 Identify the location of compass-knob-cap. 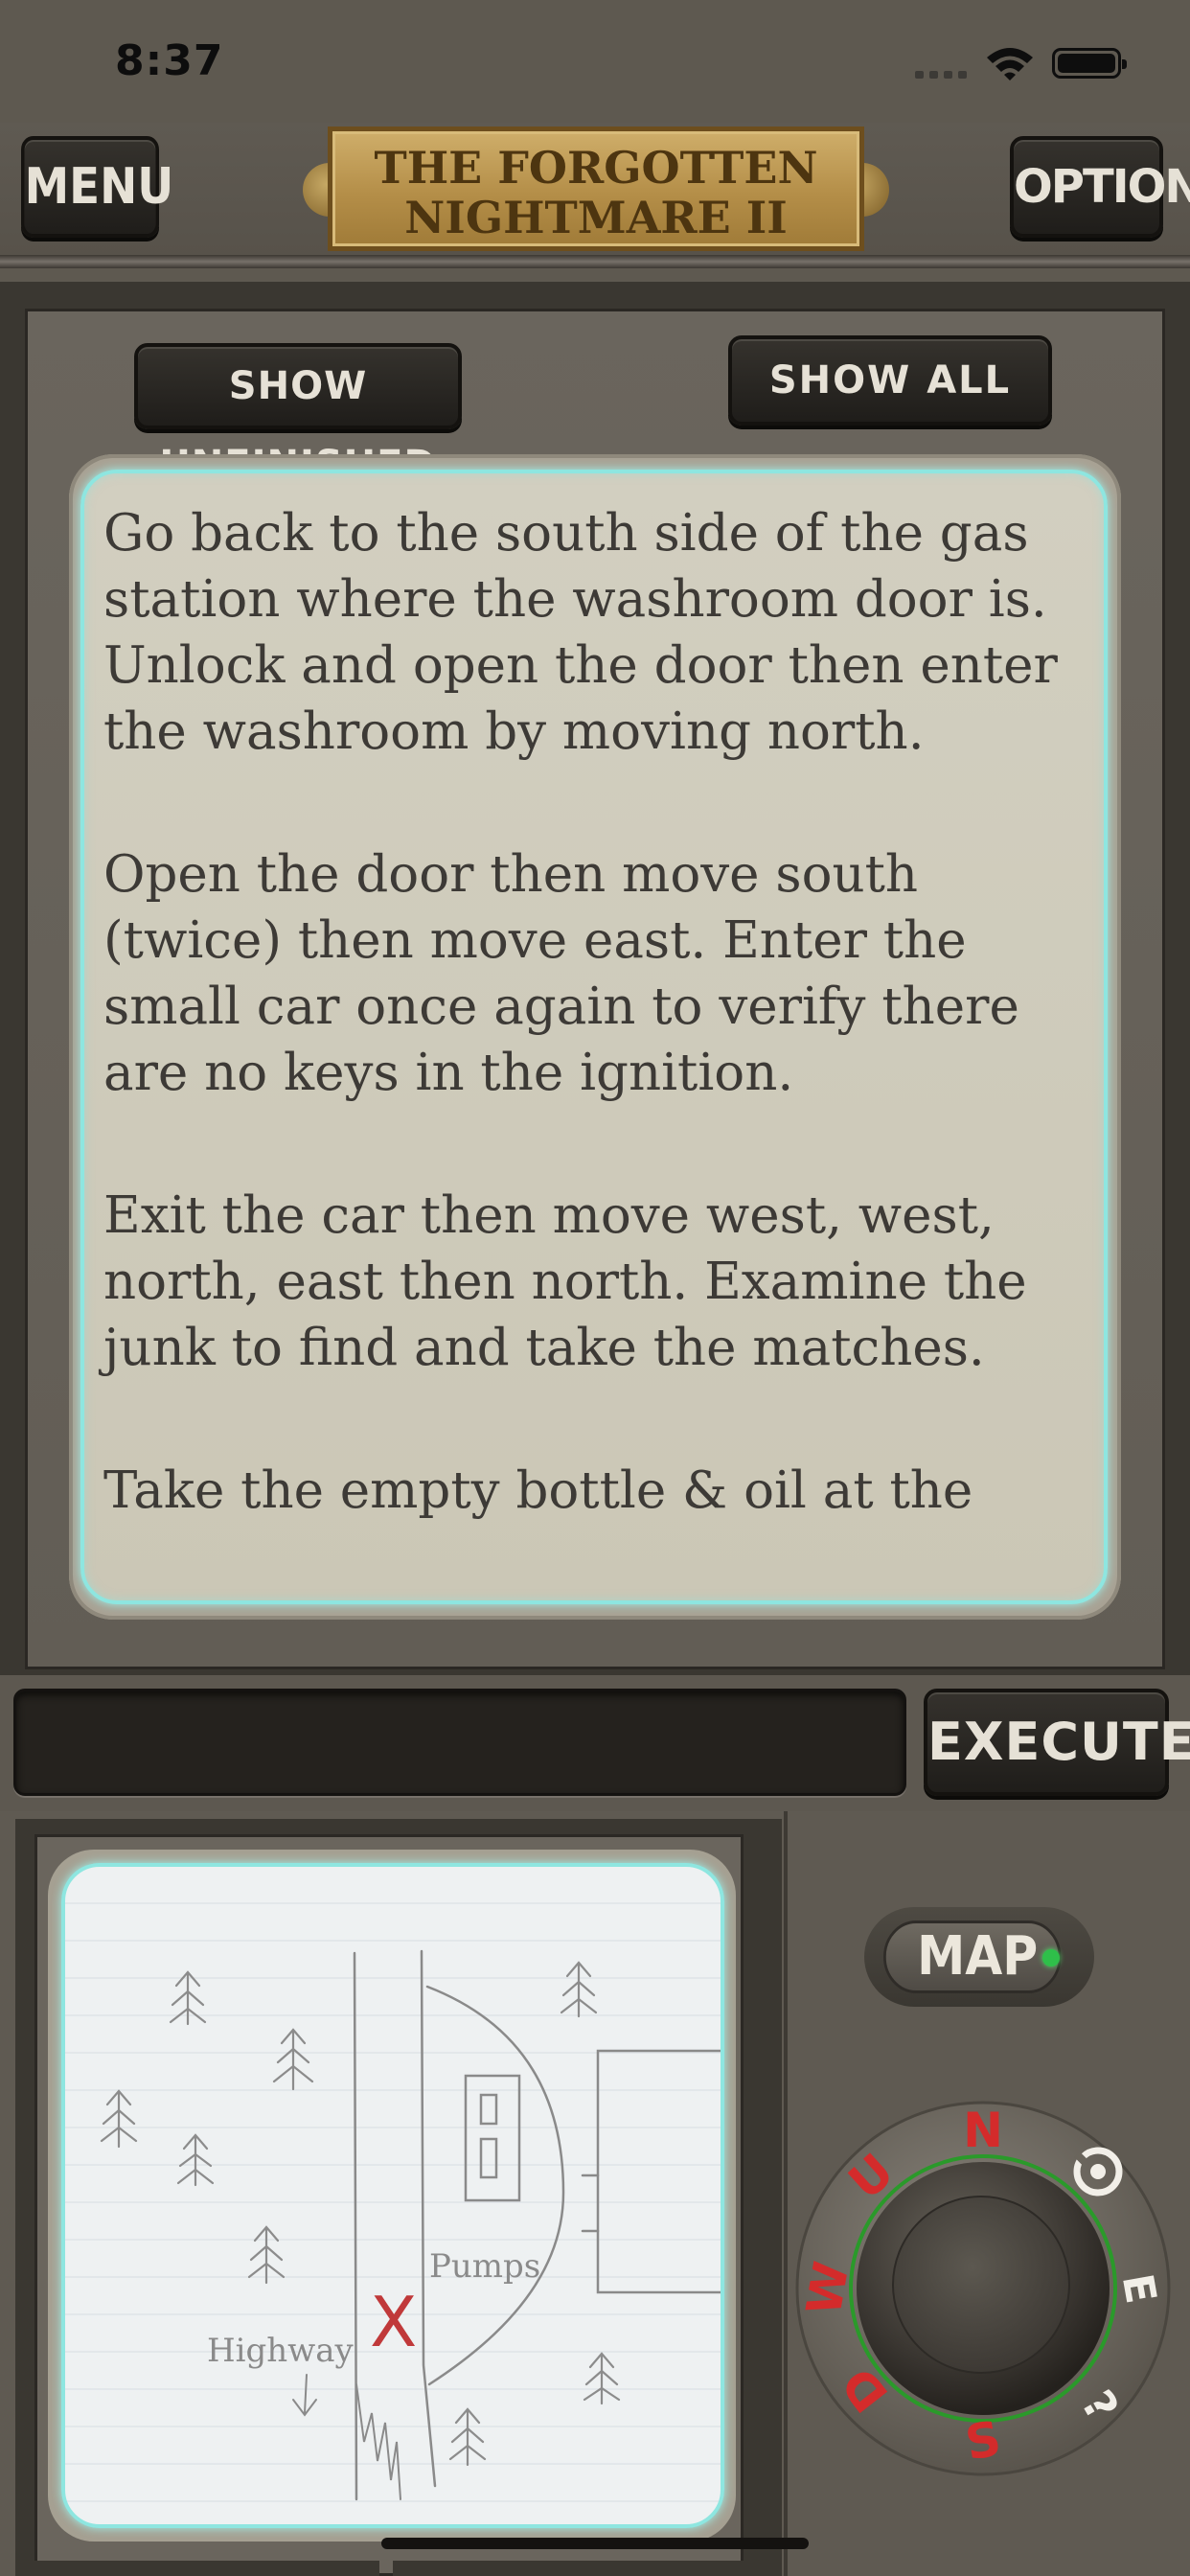
(981, 2285).